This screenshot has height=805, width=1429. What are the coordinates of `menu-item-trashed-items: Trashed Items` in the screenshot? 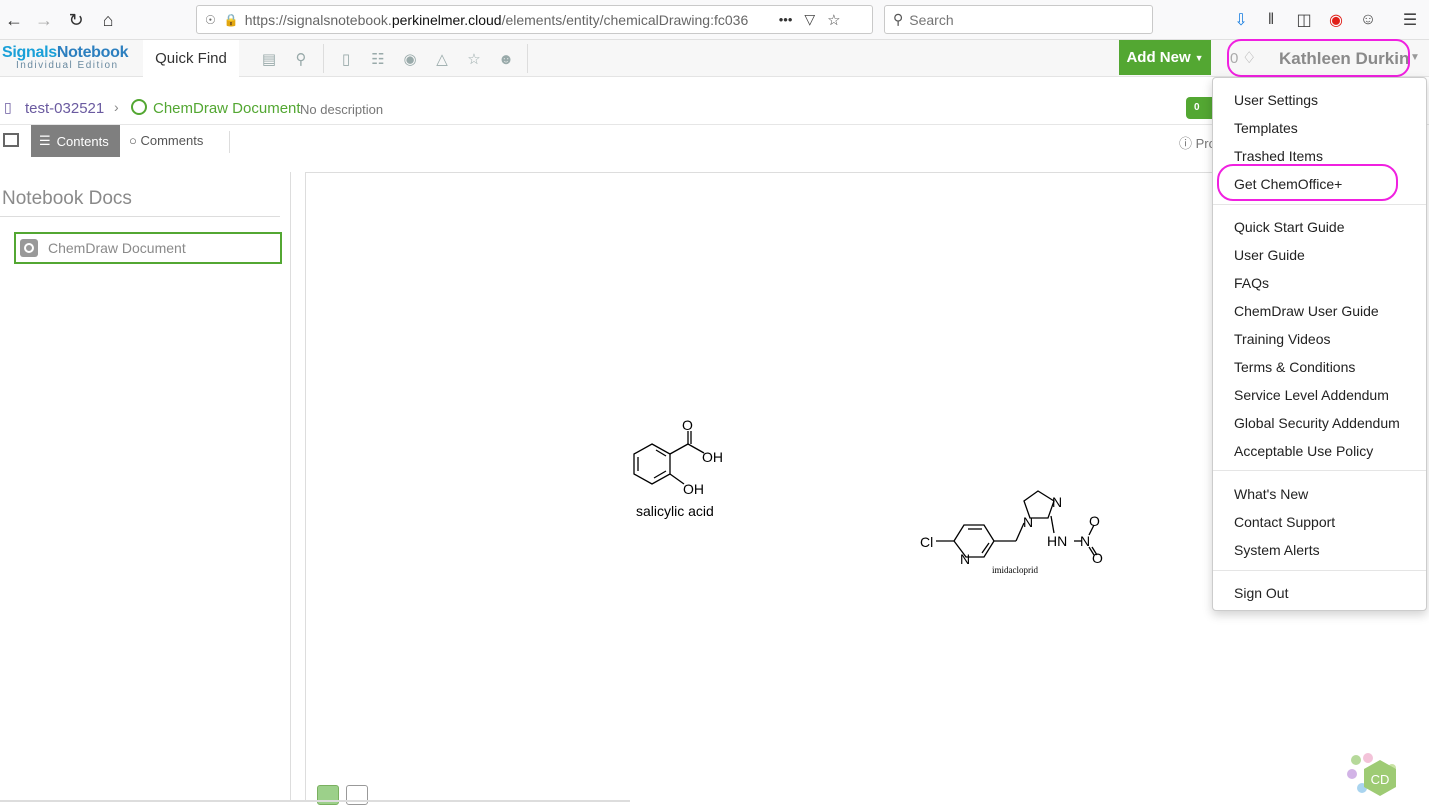 It's located at (1278, 156).